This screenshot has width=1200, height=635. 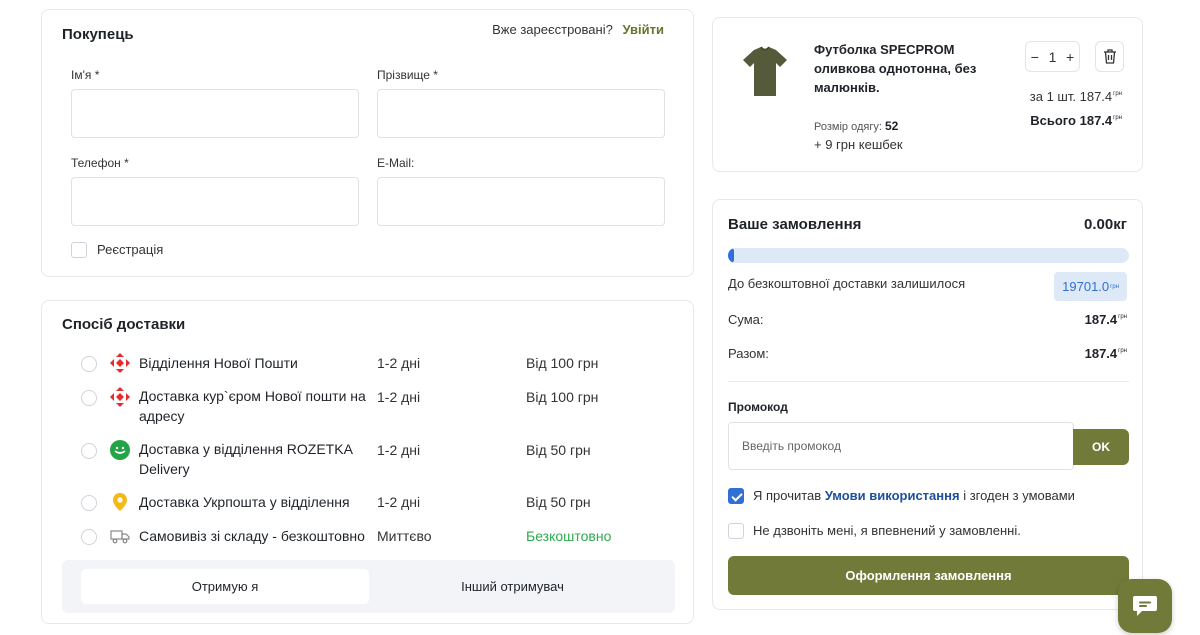 I want to click on quantity-value: 1, so click(x=1053, y=57).